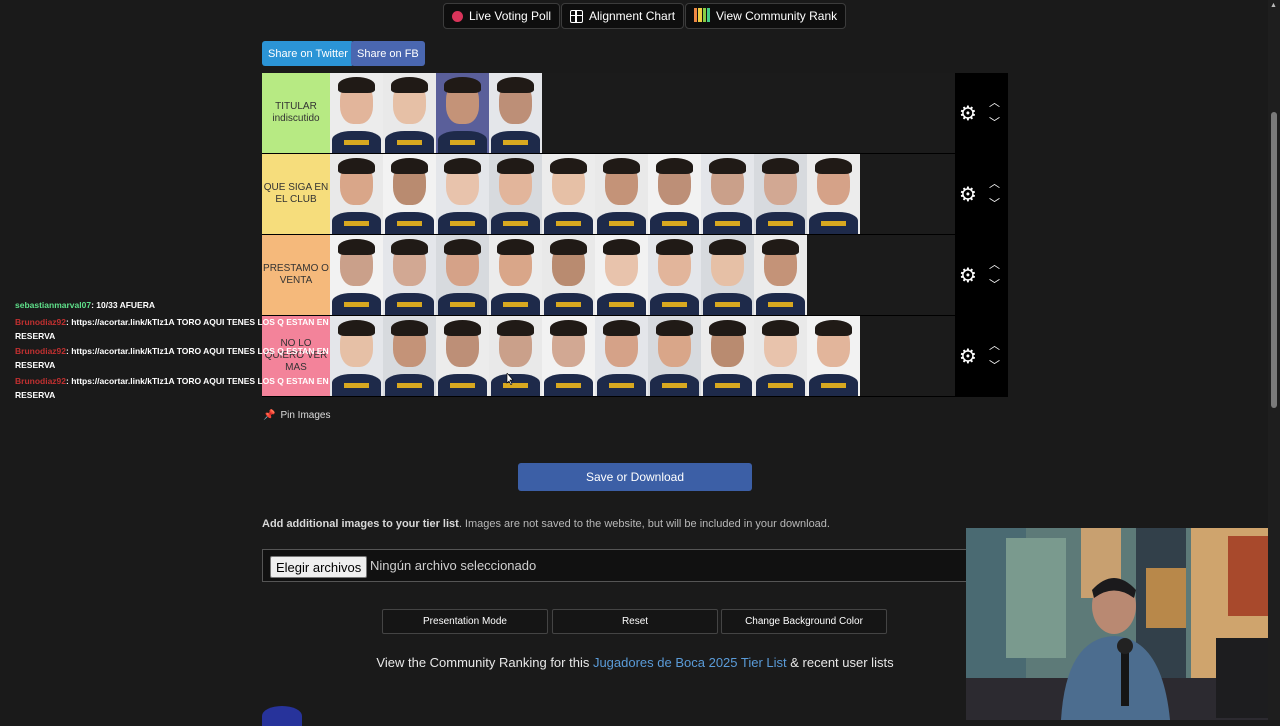  What do you see at coordinates (465, 621) in the screenshot?
I see `presentation-mode-button: Presentation Mode` at bounding box center [465, 621].